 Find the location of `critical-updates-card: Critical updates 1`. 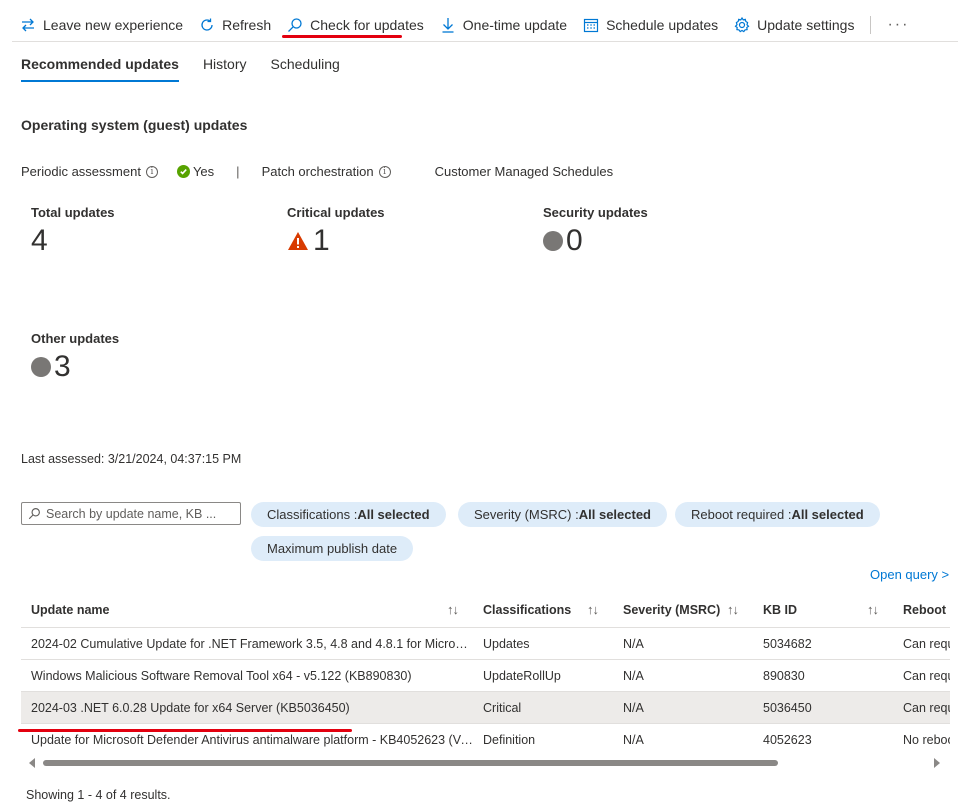

critical-updates-card: Critical updates 1 is located at coordinates (336, 231).